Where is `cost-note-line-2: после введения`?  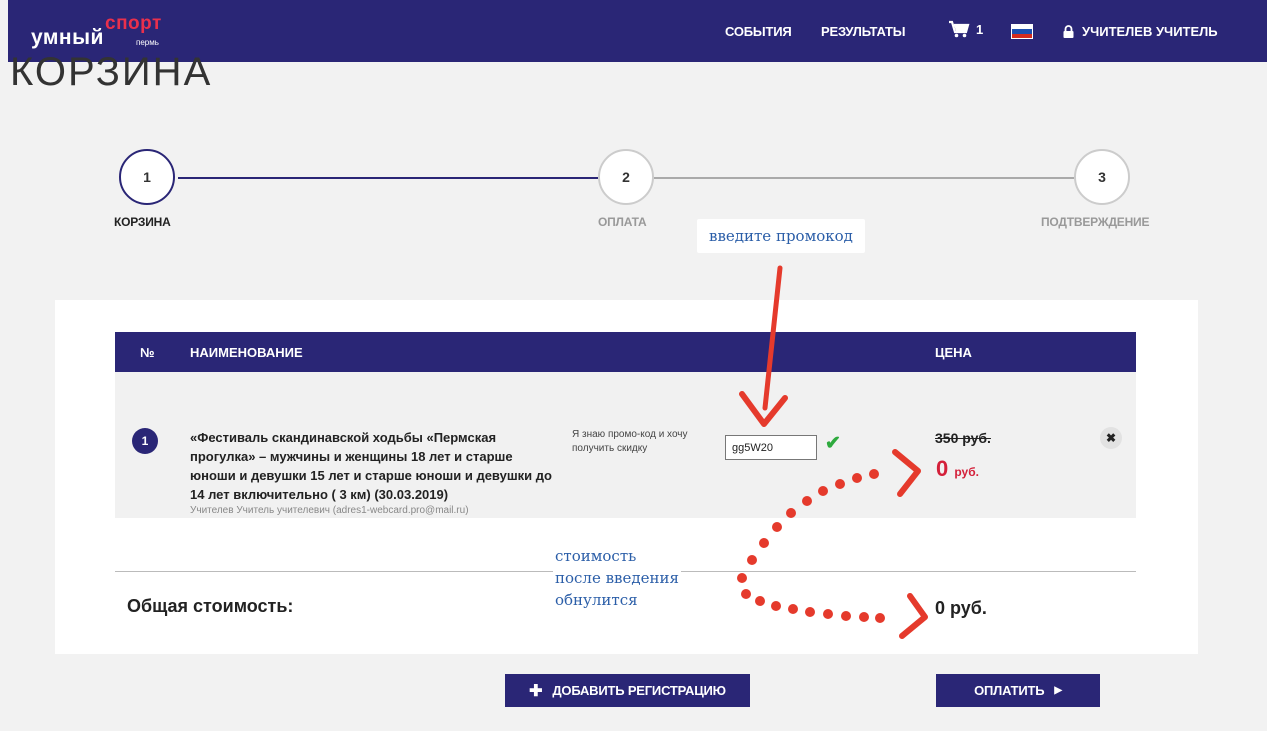
cost-note-line-2: после введения is located at coordinates (617, 578).